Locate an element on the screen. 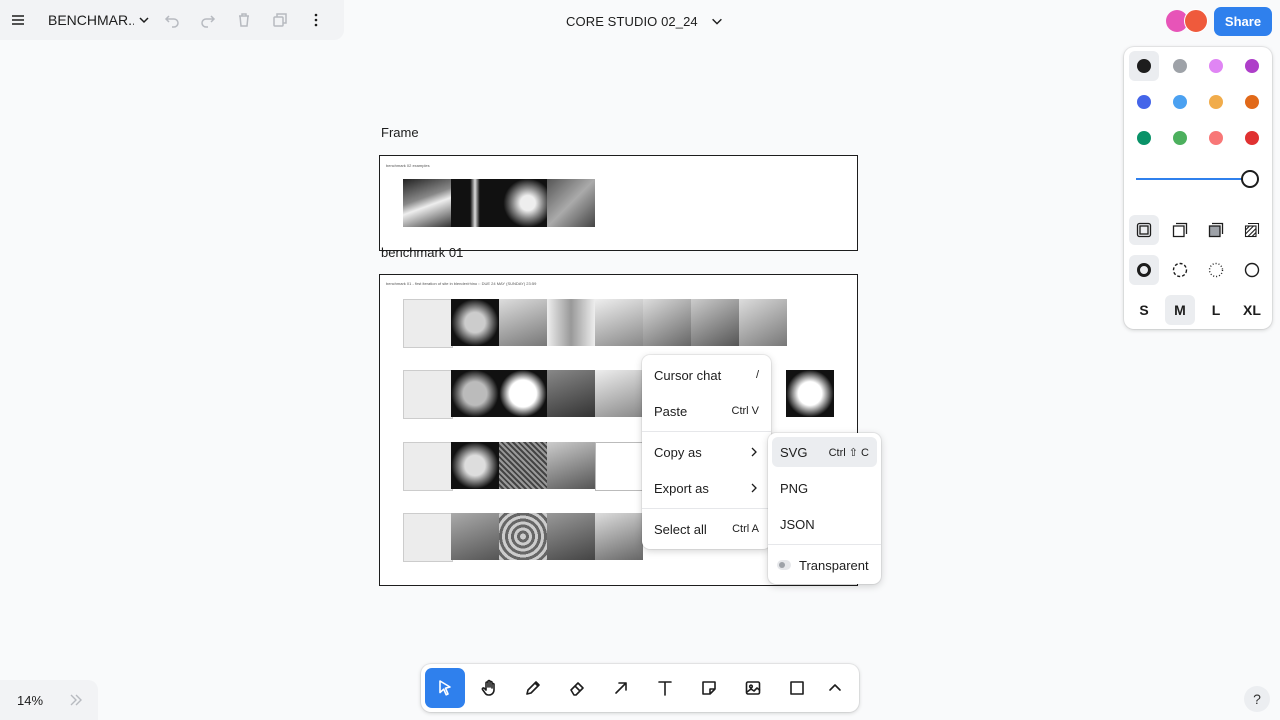 This screenshot has height=720, width=1280. tool-rectangle is located at coordinates (797, 688).